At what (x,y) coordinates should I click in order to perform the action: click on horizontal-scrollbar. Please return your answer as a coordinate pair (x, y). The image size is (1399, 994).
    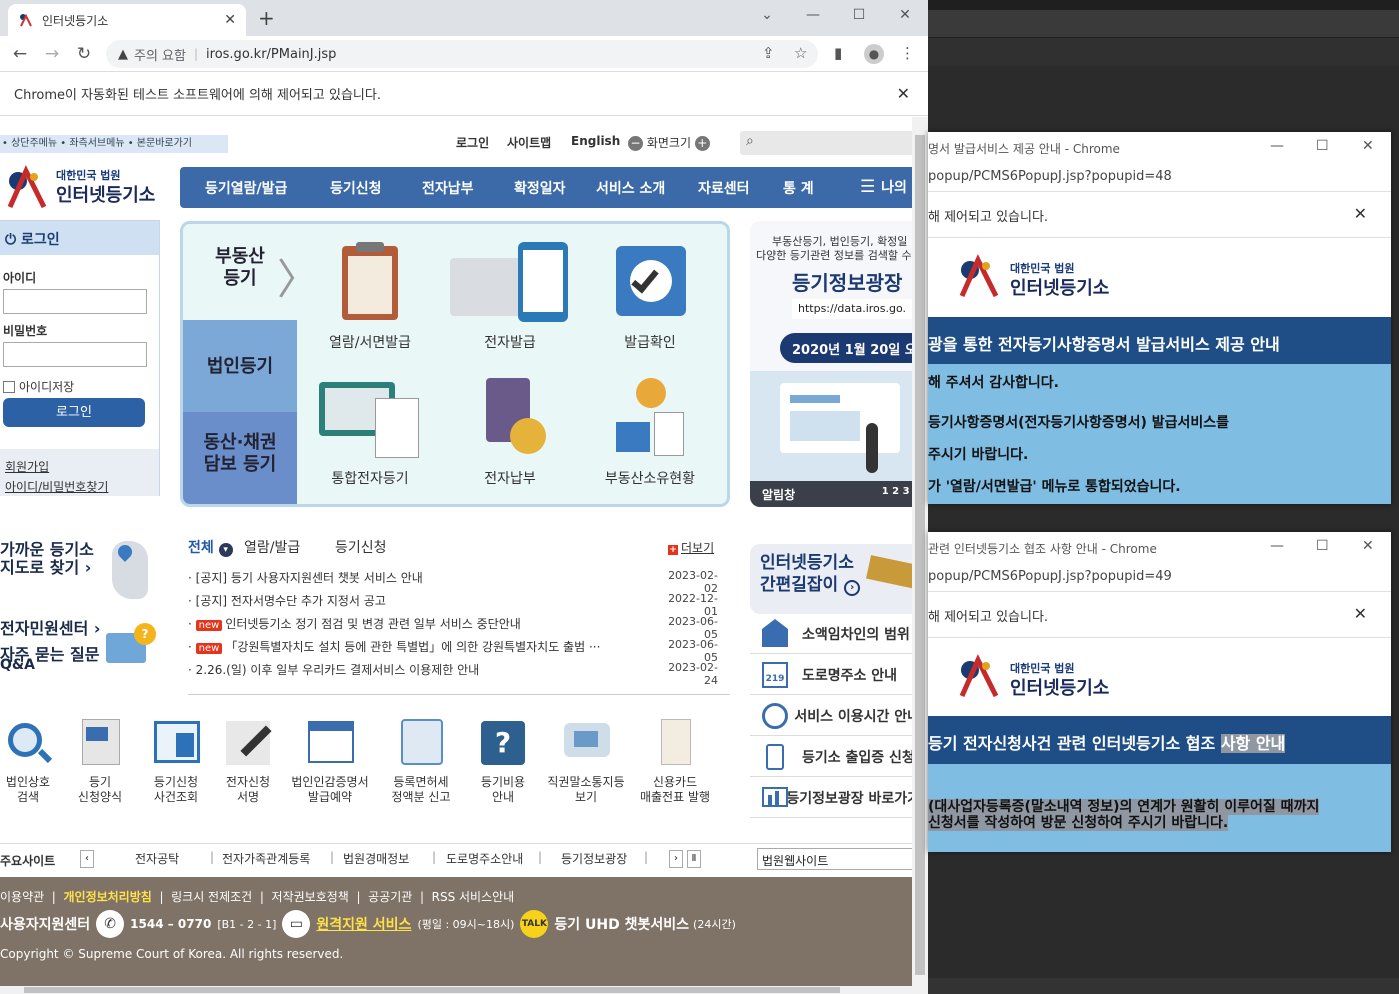
    Looking at the image, I should click on (456, 990).